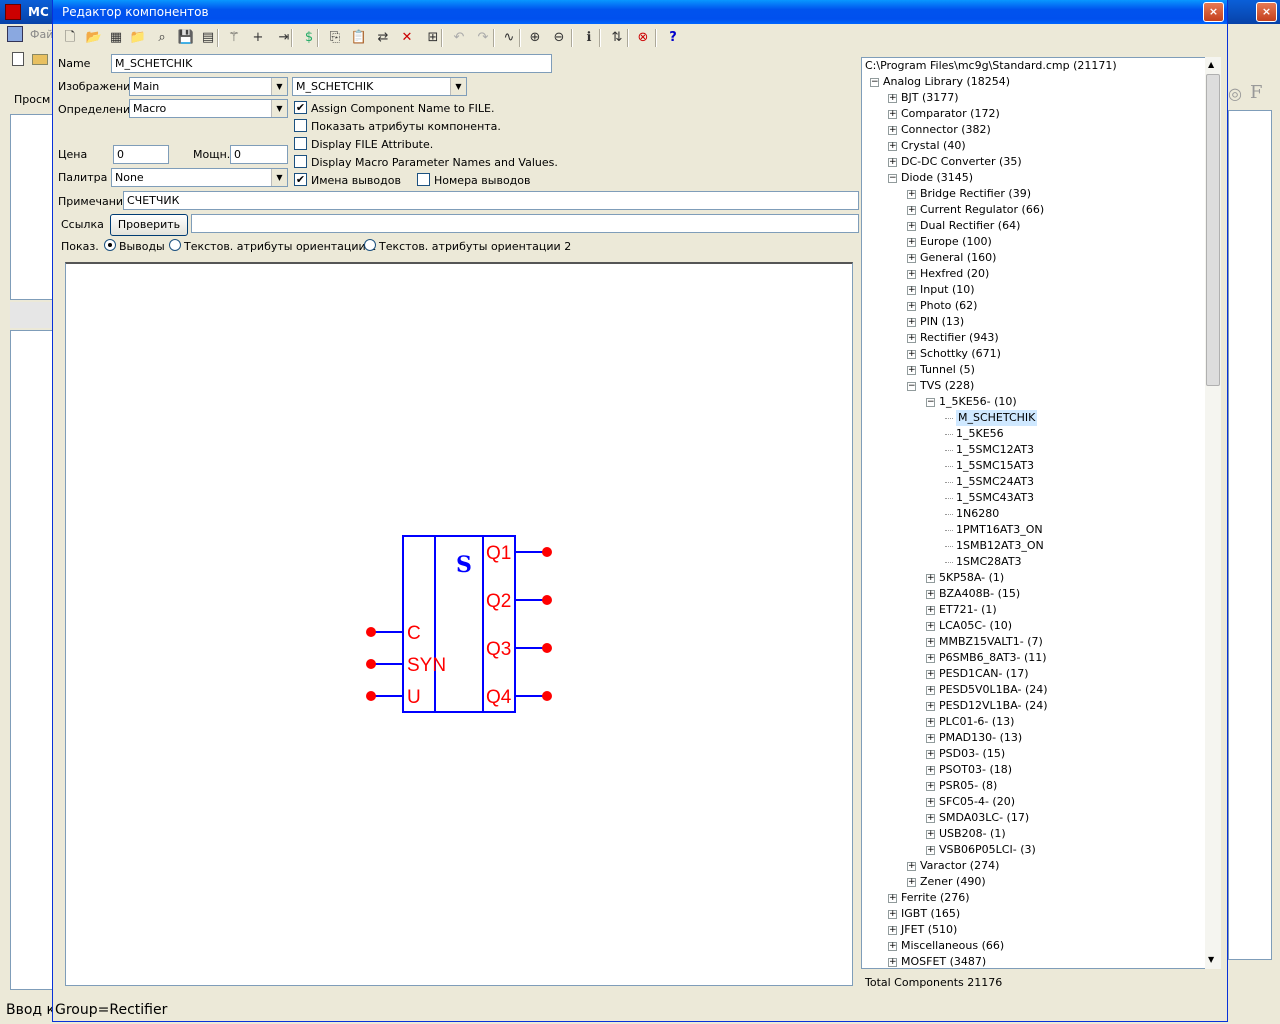 The image size is (1280, 1024). What do you see at coordinates (993, 706) in the screenshot?
I see `tree-item: PESD12VL1BA- (24)` at bounding box center [993, 706].